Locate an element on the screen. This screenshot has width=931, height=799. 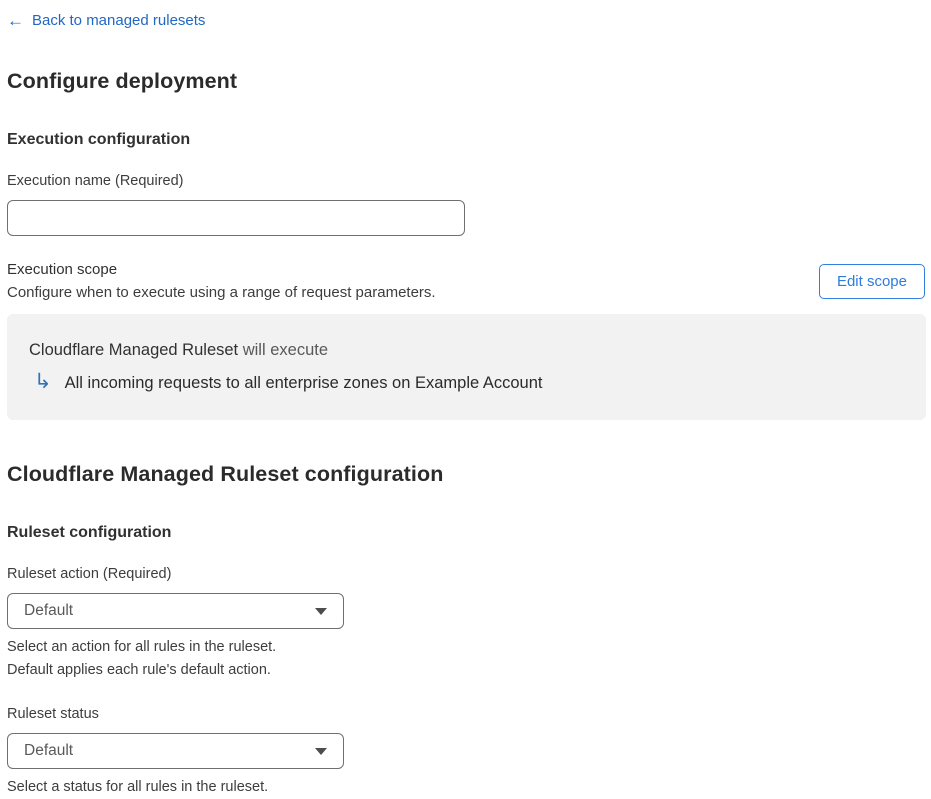
execution-scope-label: Execution scope is located at coordinates (62, 269).